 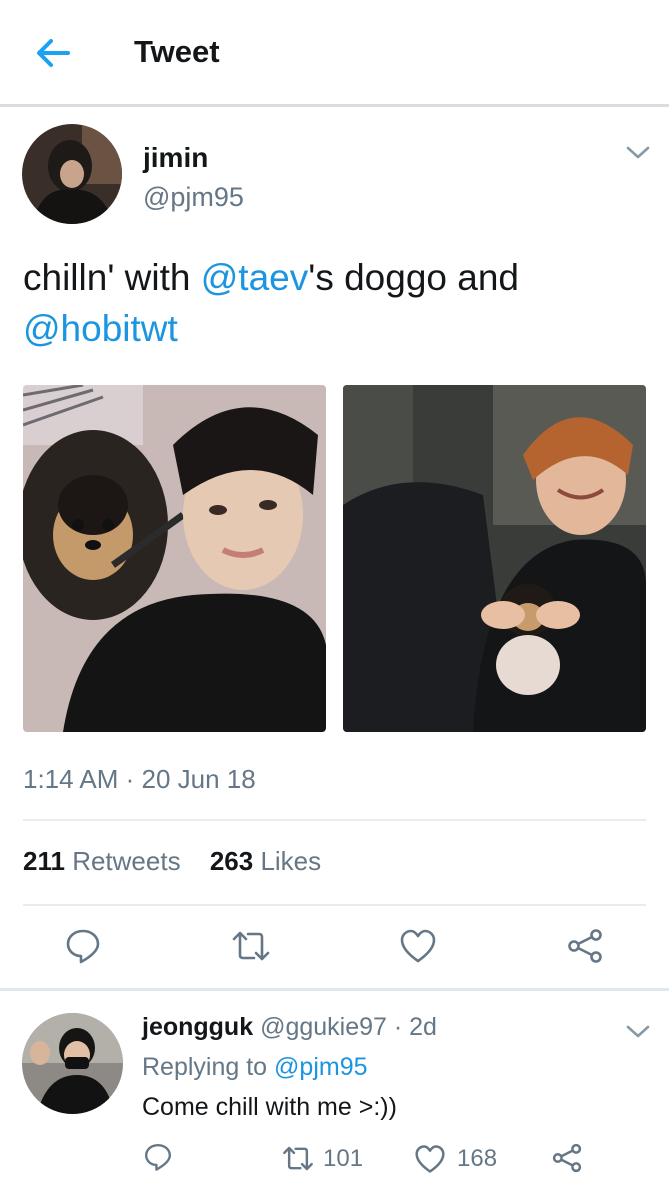 What do you see at coordinates (53, 53) in the screenshot?
I see `back-arrow-icon` at bounding box center [53, 53].